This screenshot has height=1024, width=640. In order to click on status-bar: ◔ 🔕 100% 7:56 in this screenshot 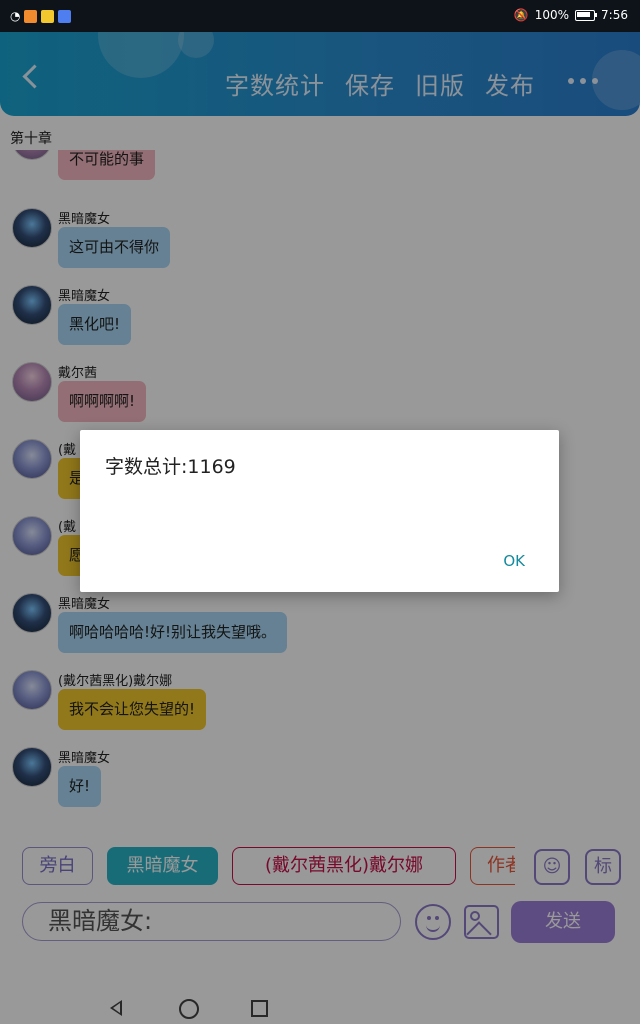, I will do `click(320, 16)`.